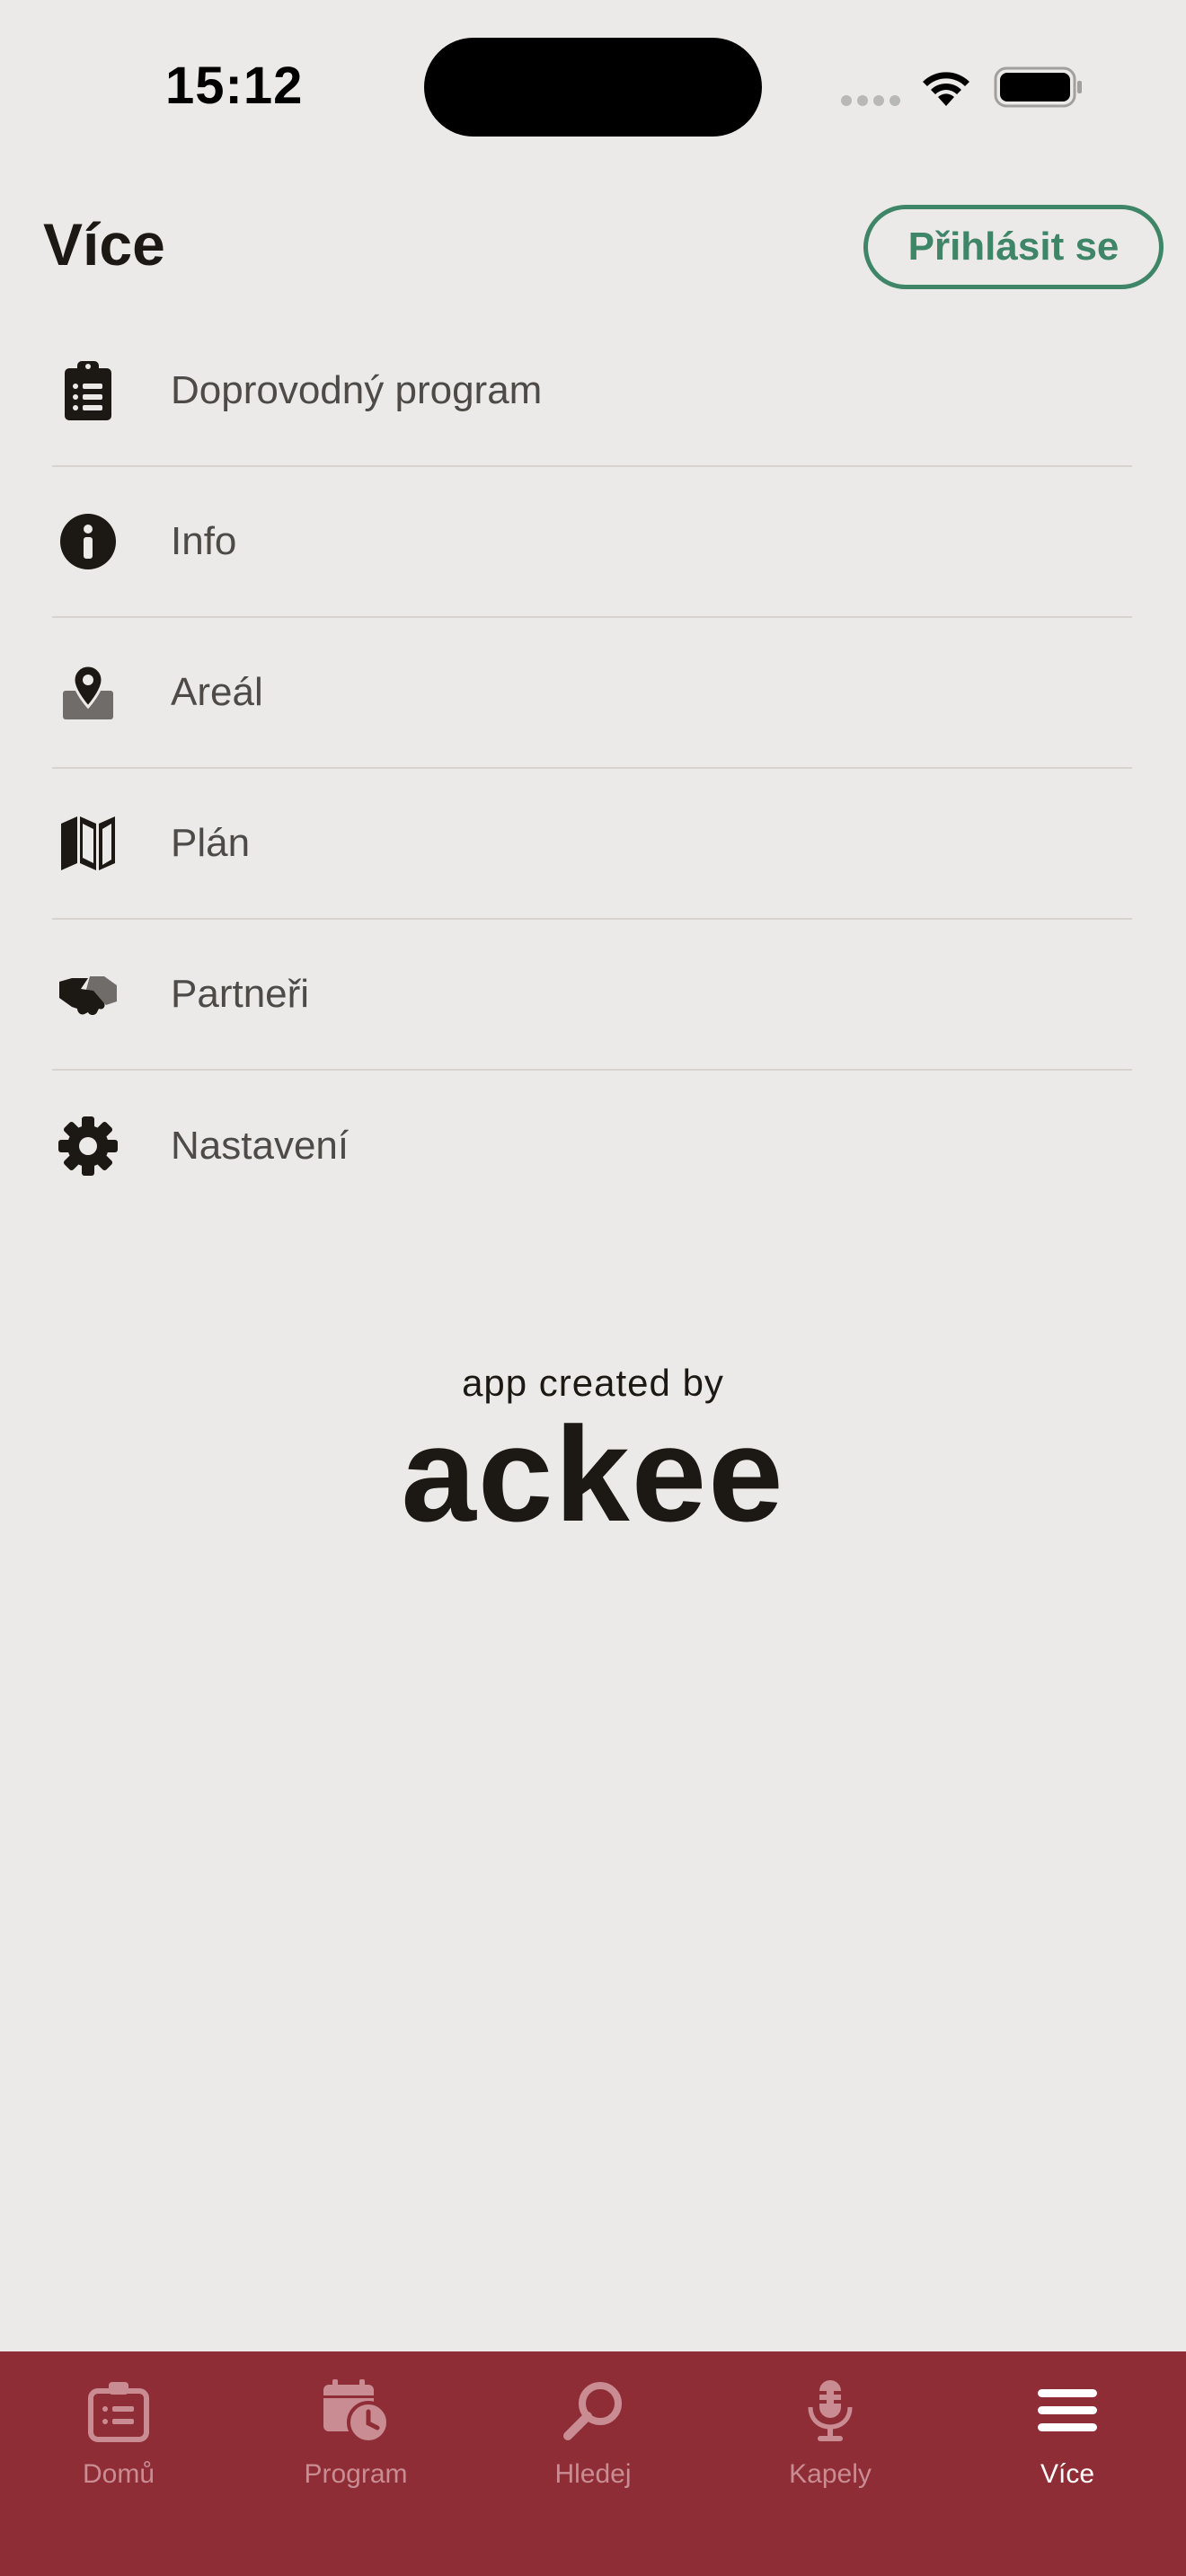 Image resolution: width=1186 pixels, height=2576 pixels. Describe the element at coordinates (240, 994) in the screenshot. I see `menu-item-label: Partneři` at that location.